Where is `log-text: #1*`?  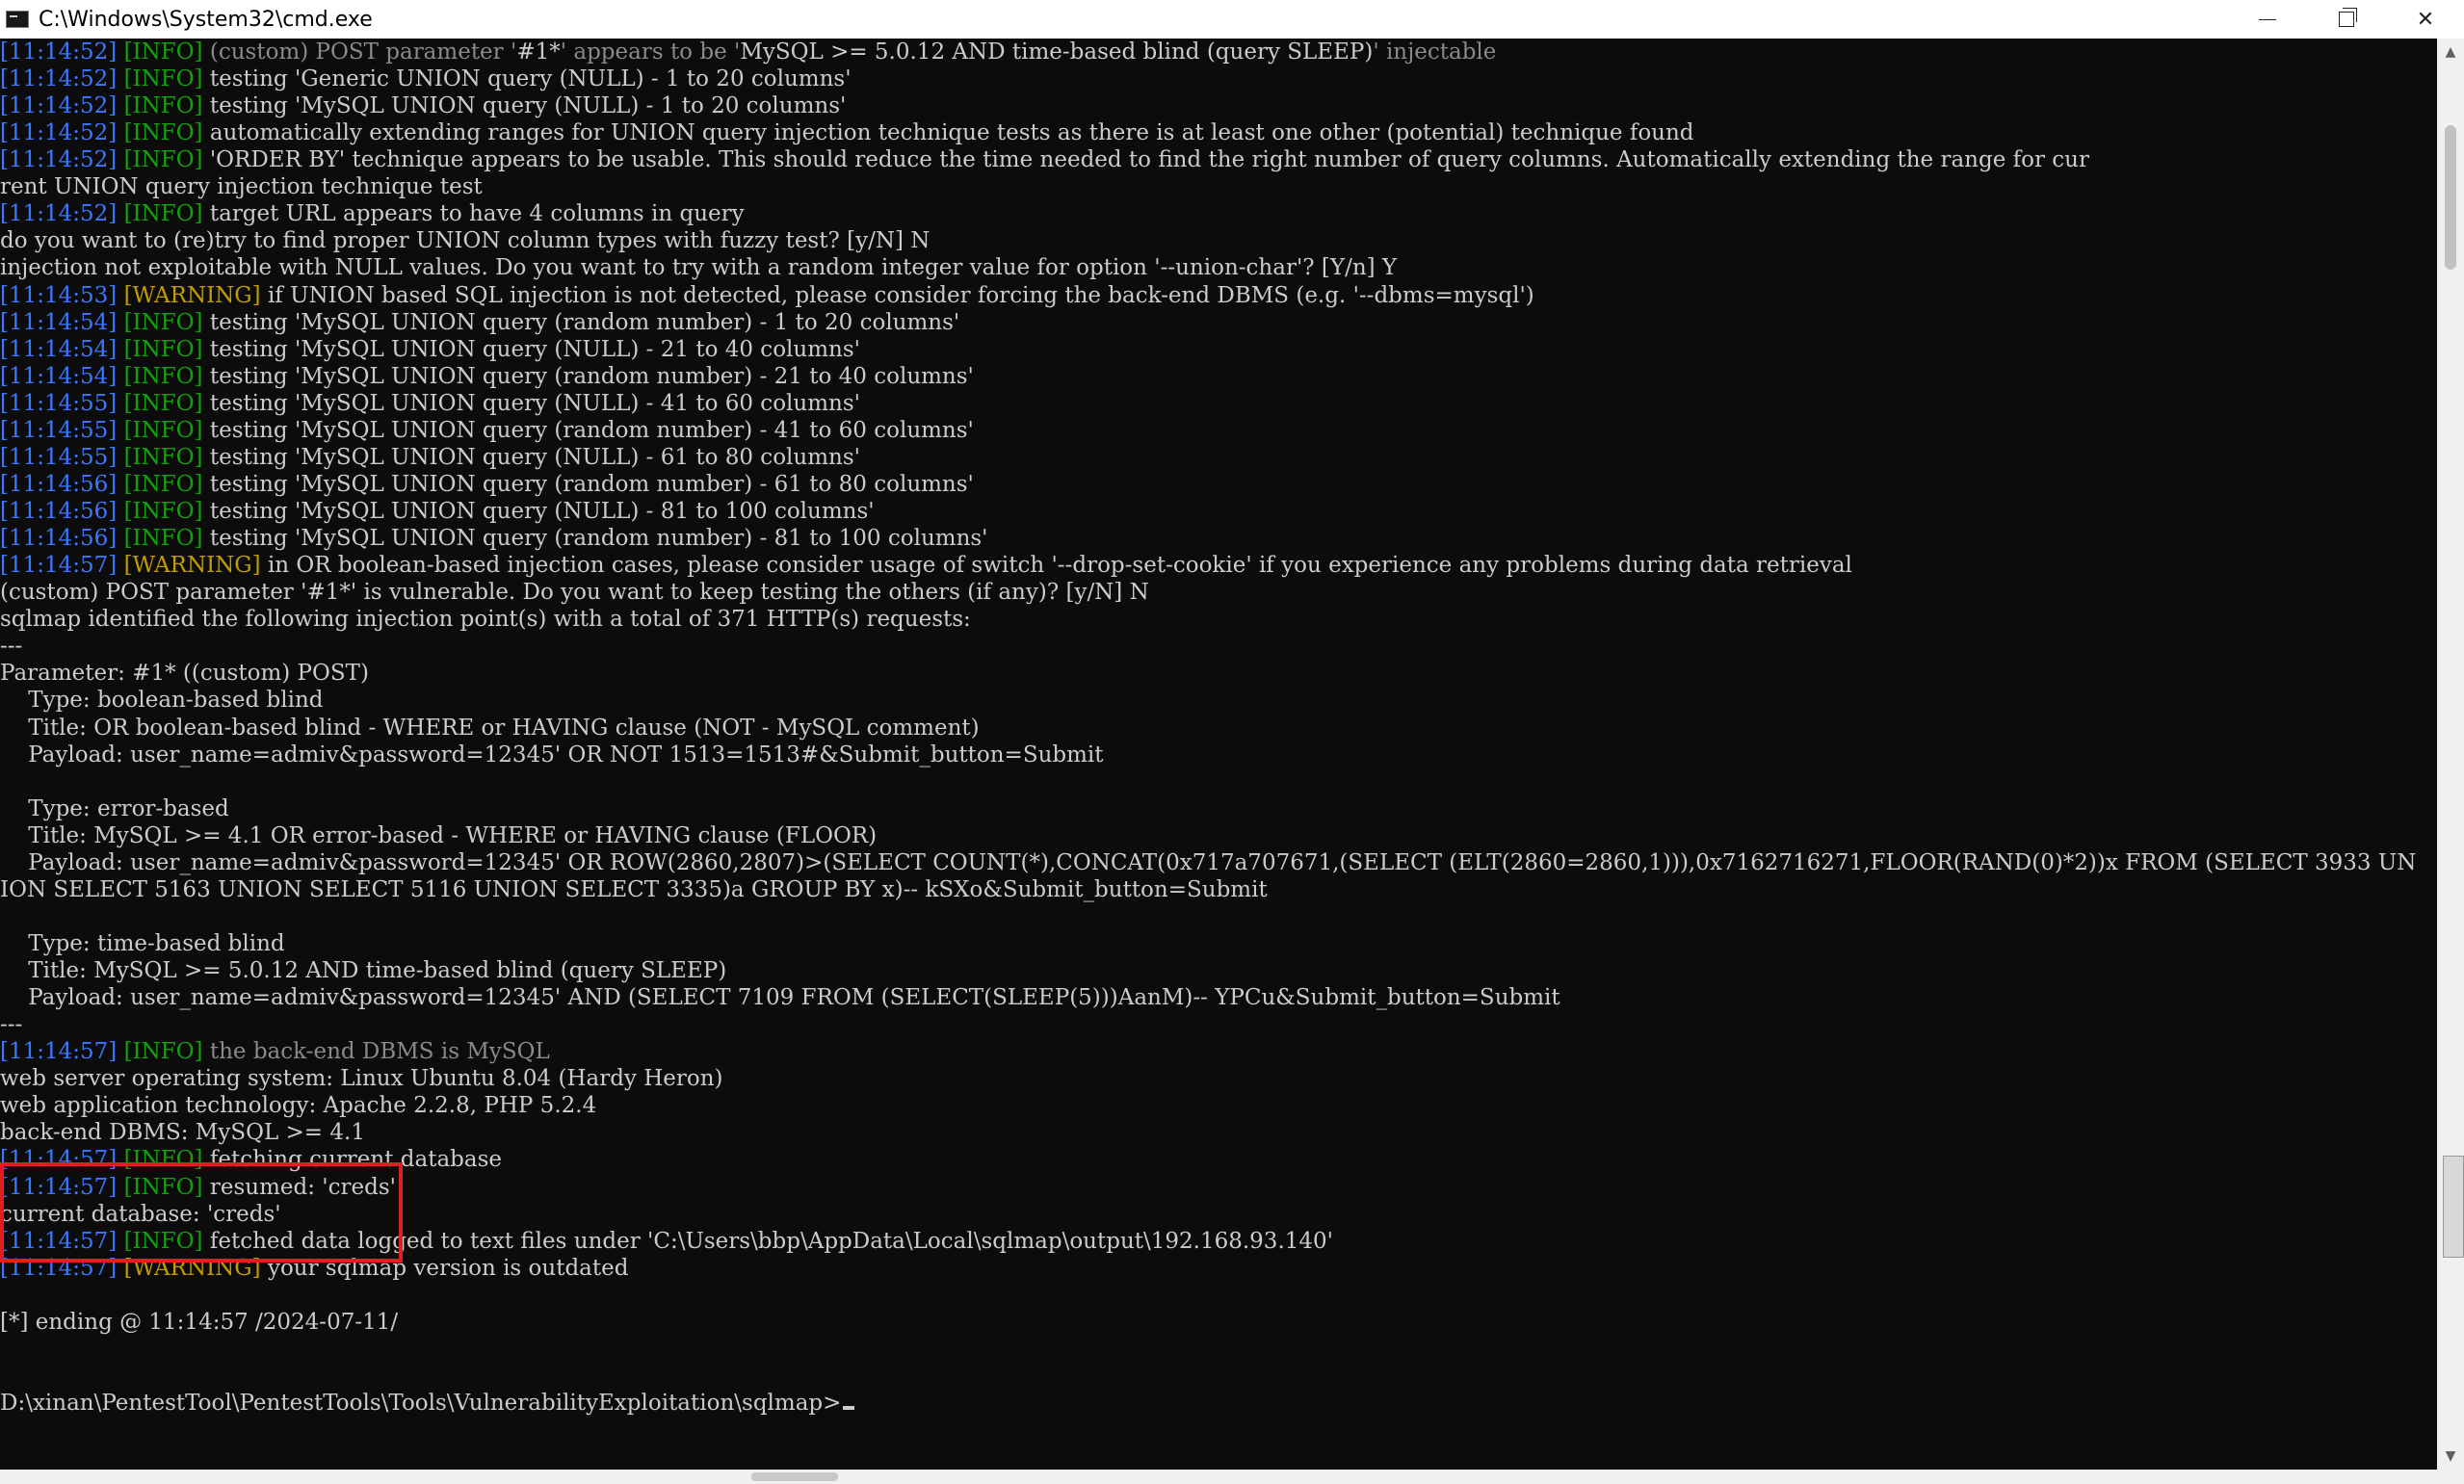 log-text: #1* is located at coordinates (538, 52).